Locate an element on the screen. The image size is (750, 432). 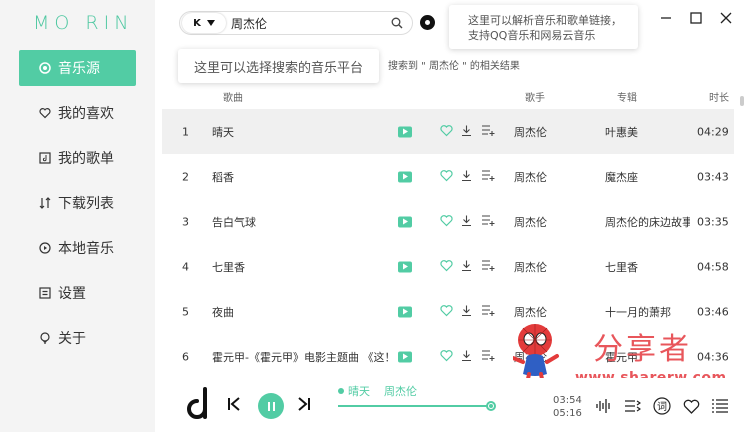
platform-kugou-icon: K is located at coordinates (197, 23).